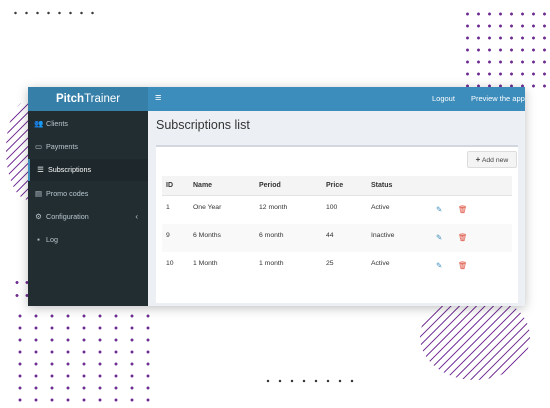 Image resolution: width=550 pixels, height=408 pixels. I want to click on cell-name: 1 Month, so click(205, 263).